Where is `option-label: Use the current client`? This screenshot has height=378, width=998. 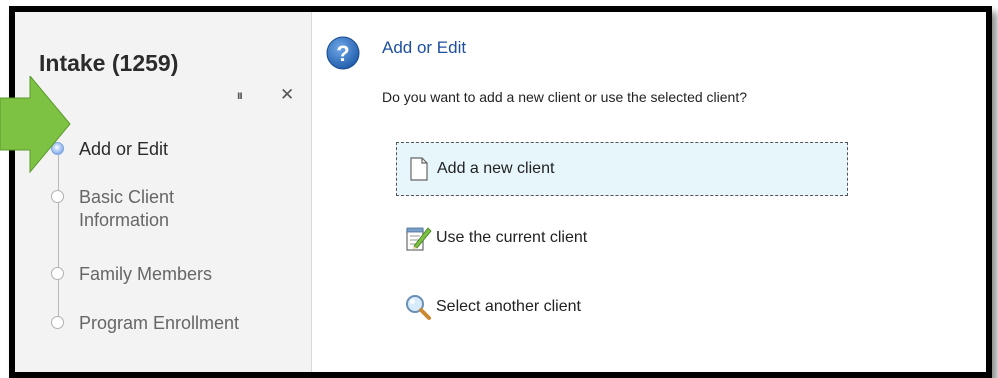
option-label: Use the current client is located at coordinates (512, 237).